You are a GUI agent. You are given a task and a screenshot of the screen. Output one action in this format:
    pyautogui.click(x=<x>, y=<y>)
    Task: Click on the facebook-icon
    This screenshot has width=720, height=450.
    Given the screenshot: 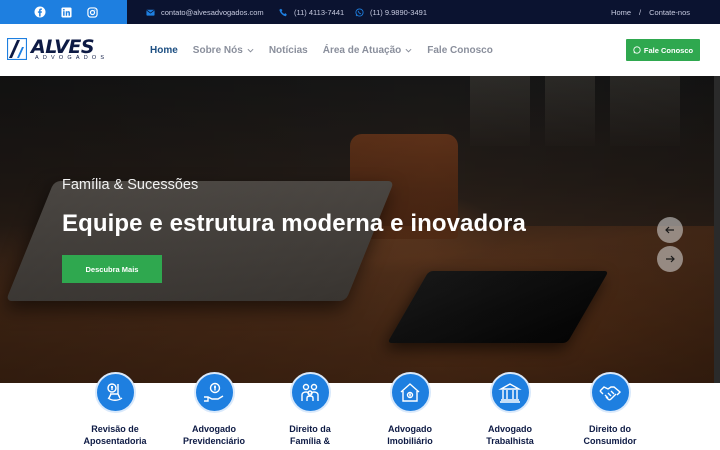 What is the action you would take?
    pyautogui.click(x=40, y=12)
    